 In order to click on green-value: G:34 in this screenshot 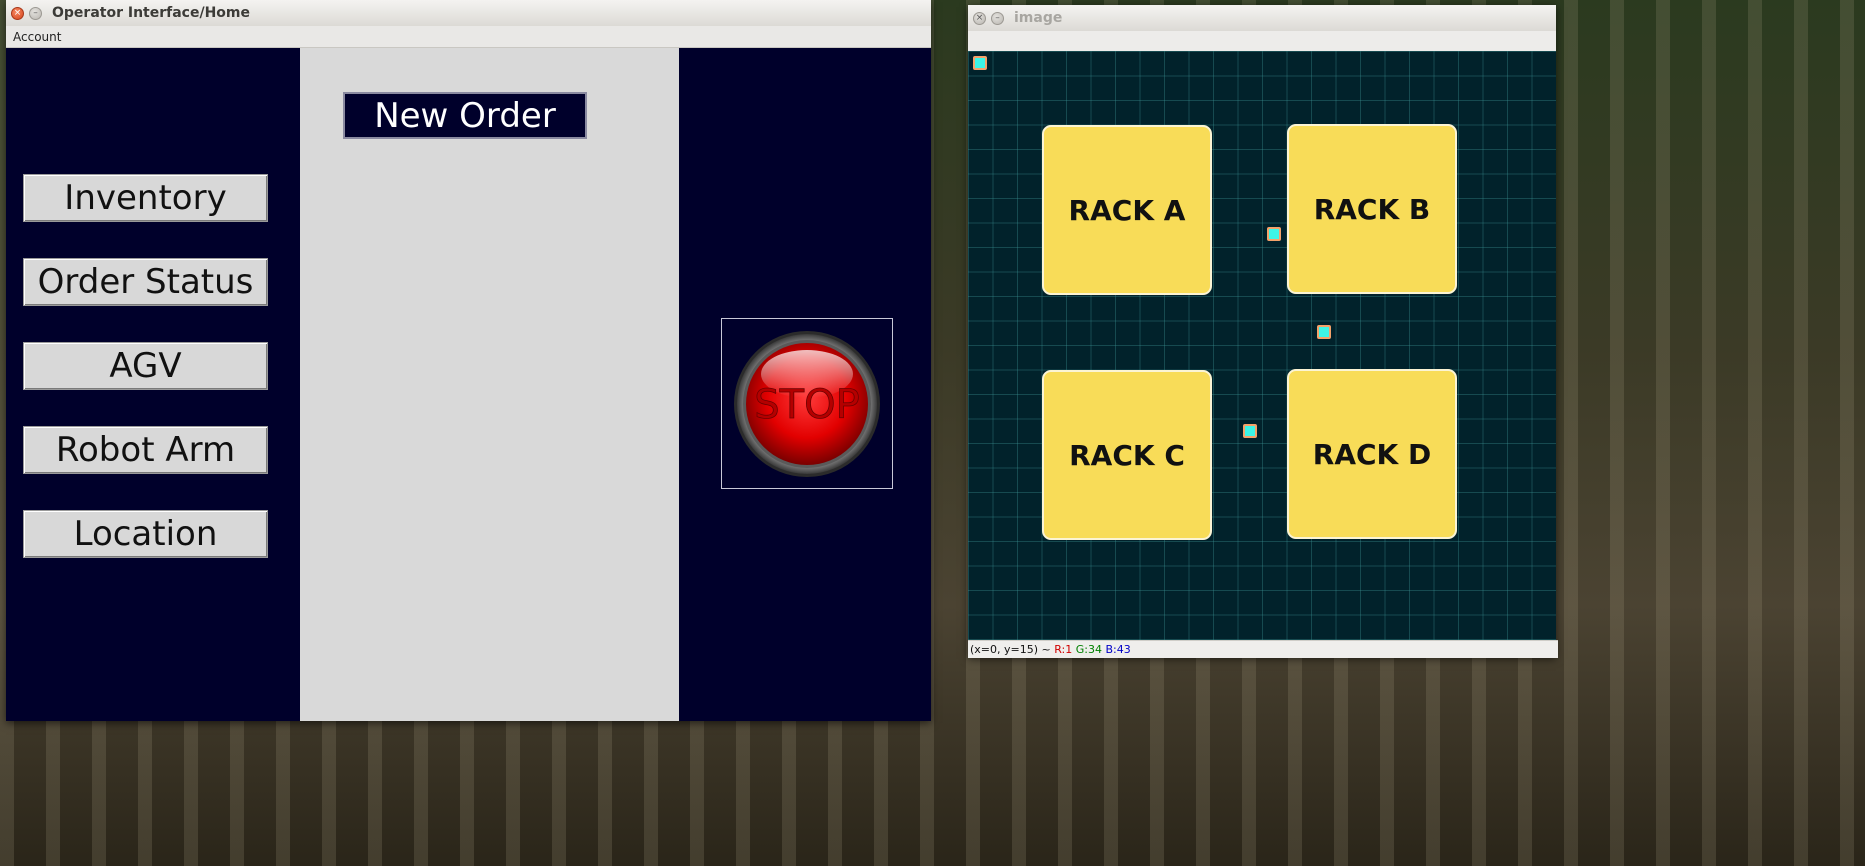, I will do `click(1088, 649)`.